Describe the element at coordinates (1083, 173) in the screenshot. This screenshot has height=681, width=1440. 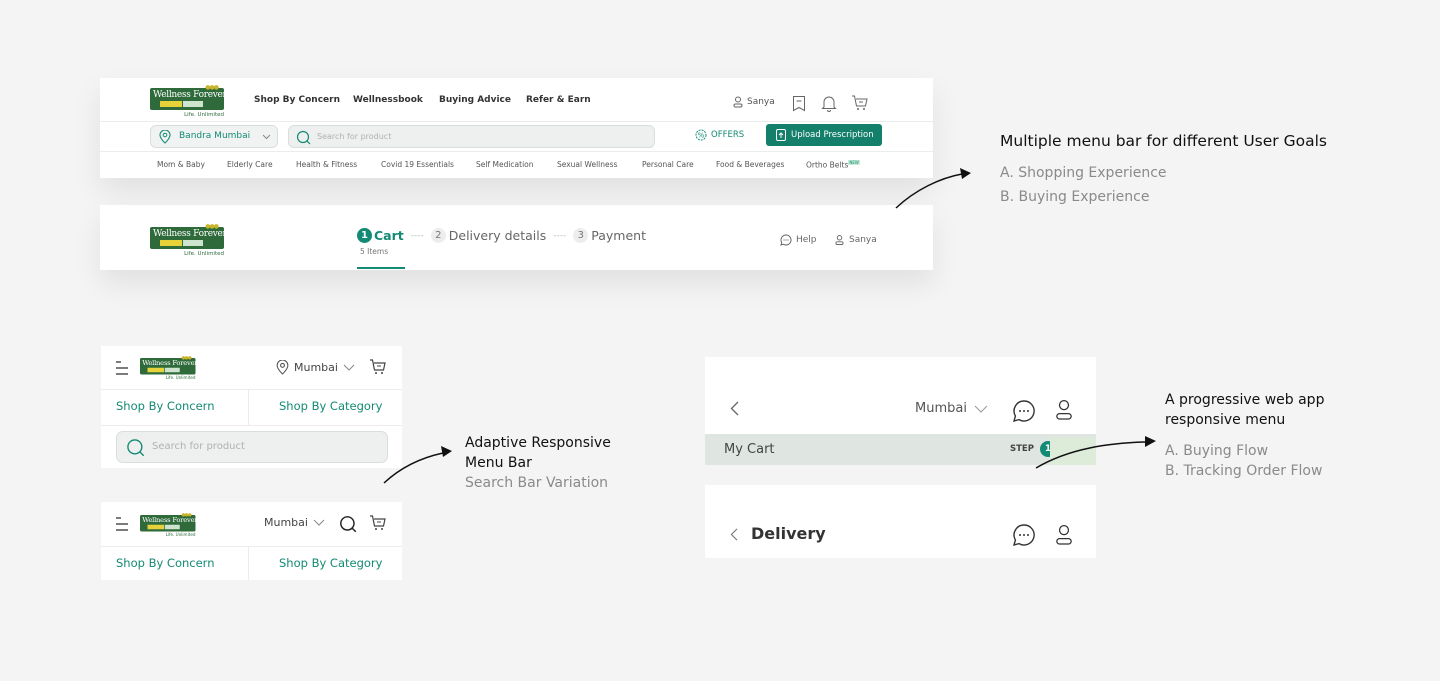
I see `note-multi-line: A. Shopping Experience` at that location.